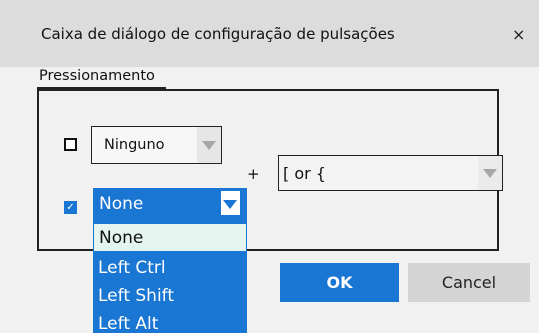  I want to click on modifier-2-dropdown-list: None Left Ctrl Left Shift Left Alt, so click(170, 277).